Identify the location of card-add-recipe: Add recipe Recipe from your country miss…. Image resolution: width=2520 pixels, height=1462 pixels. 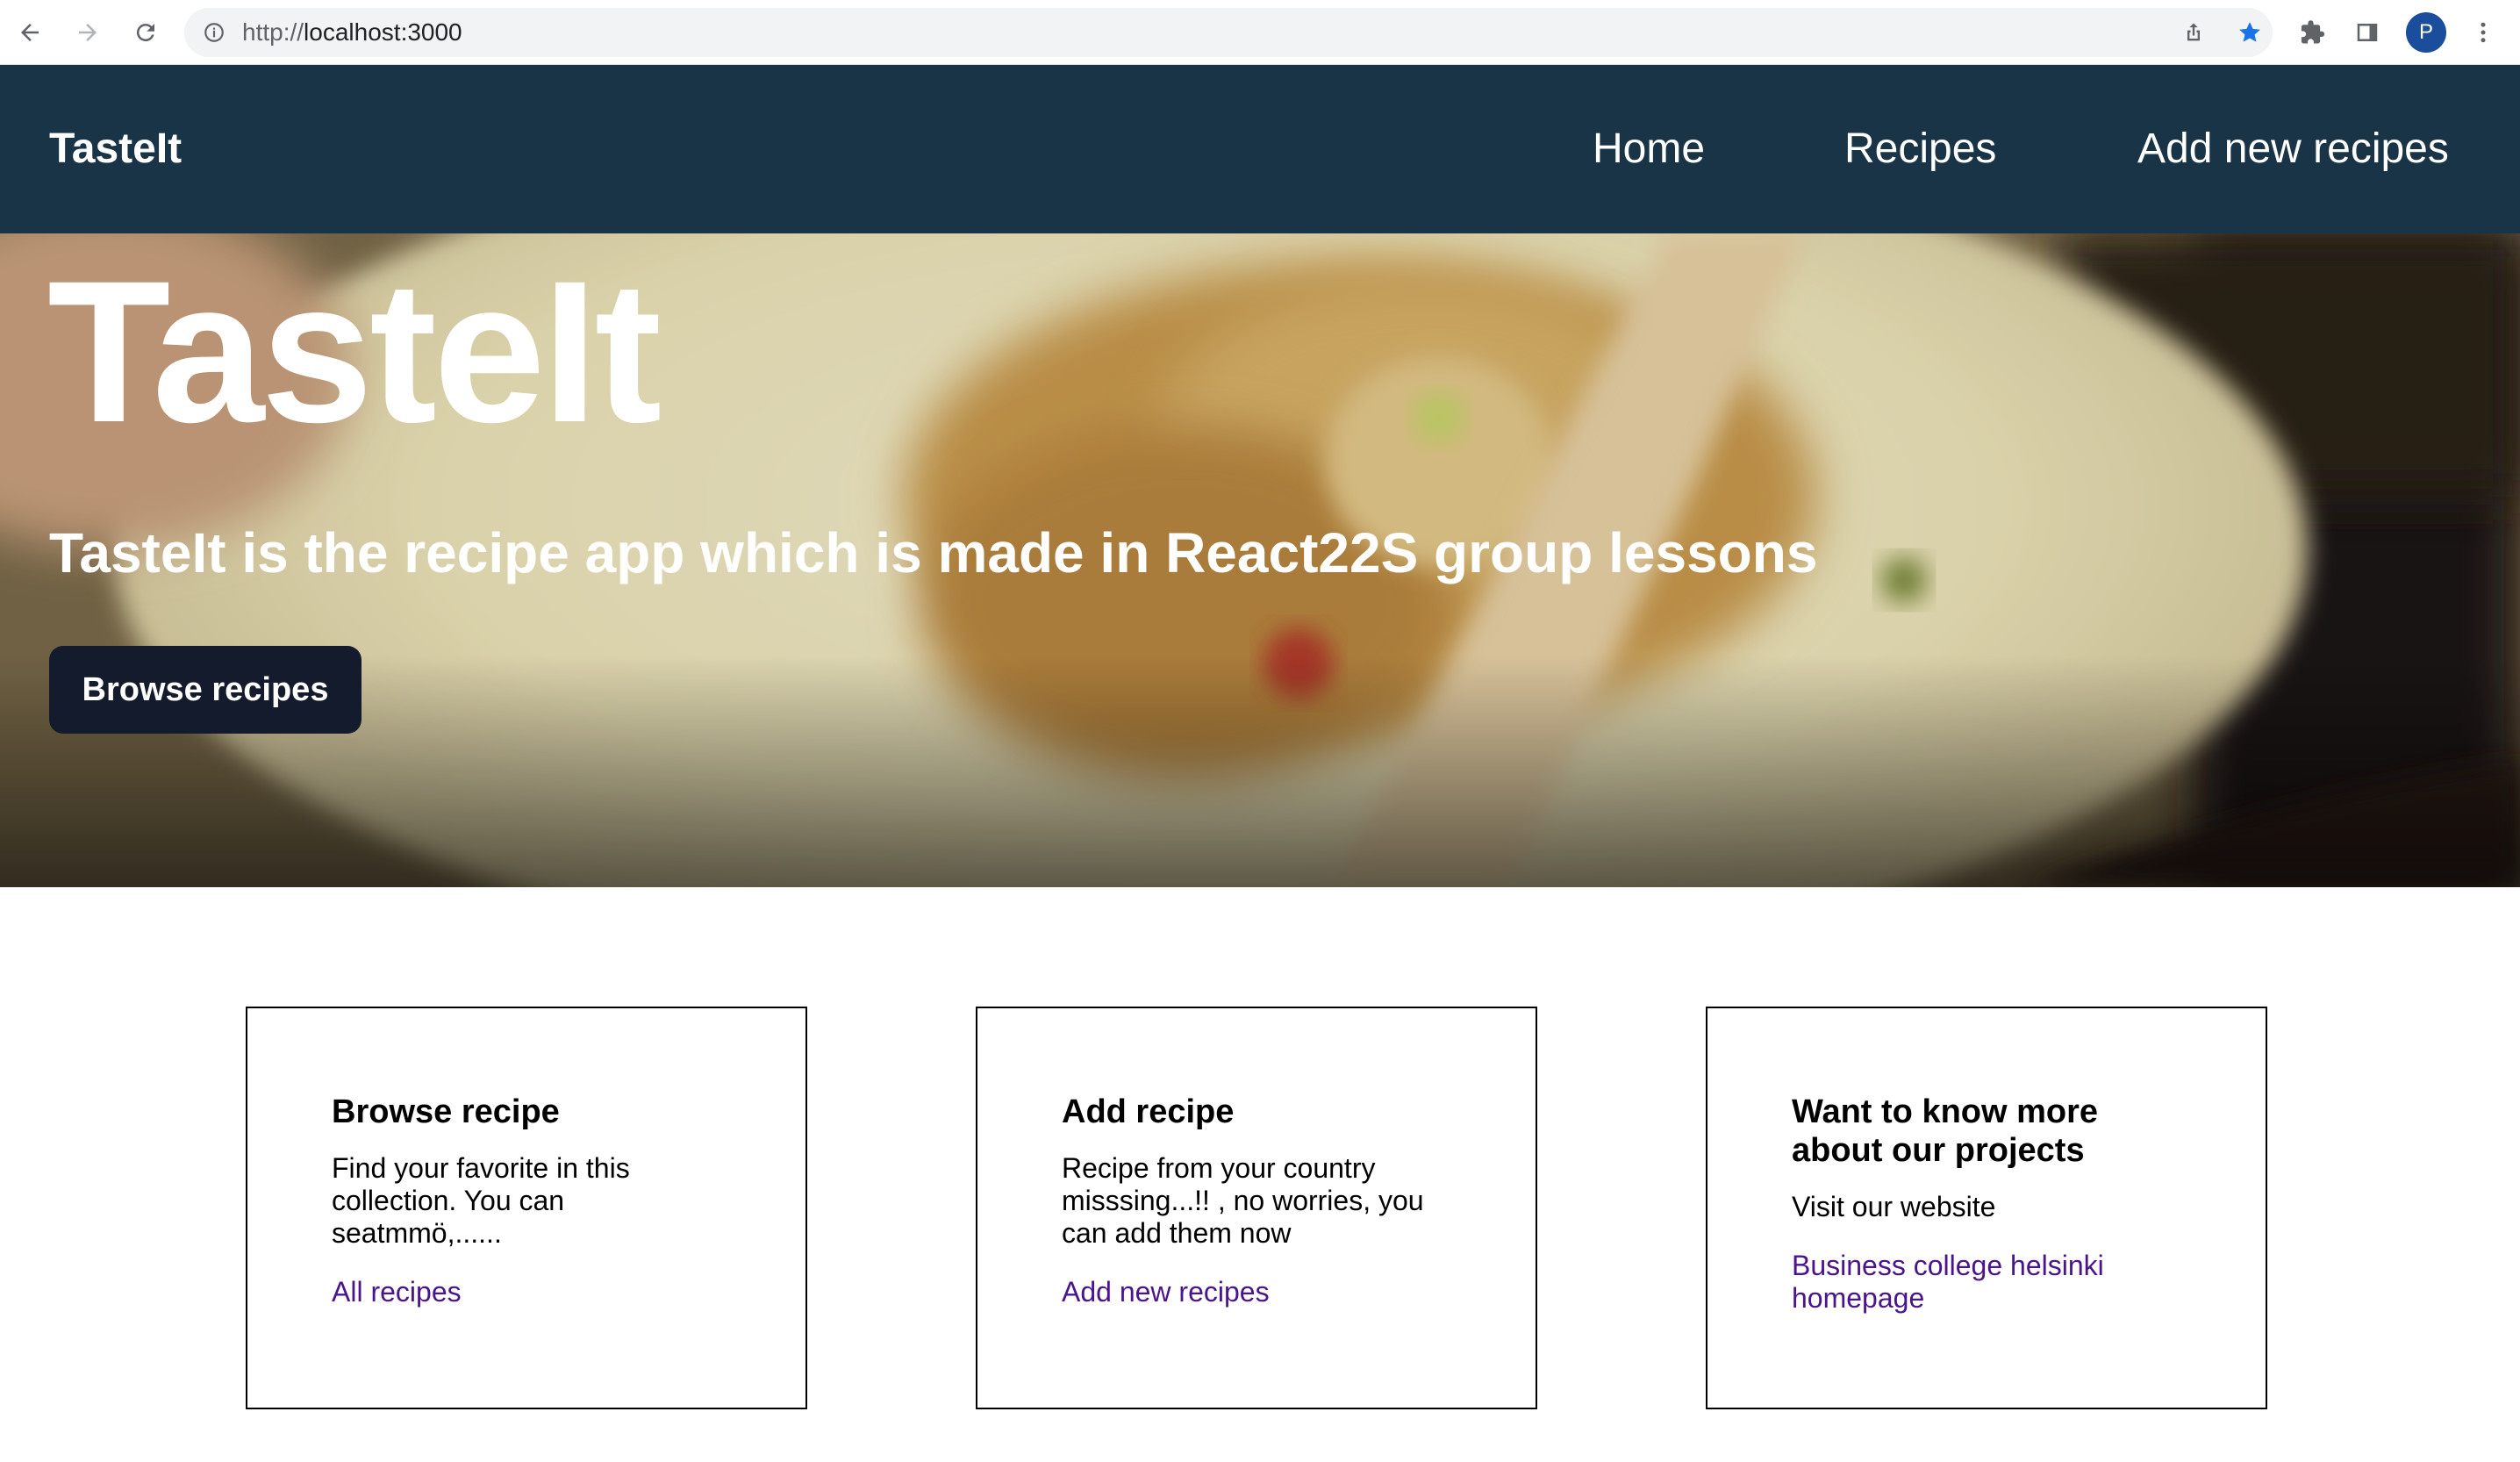
(1256, 1208).